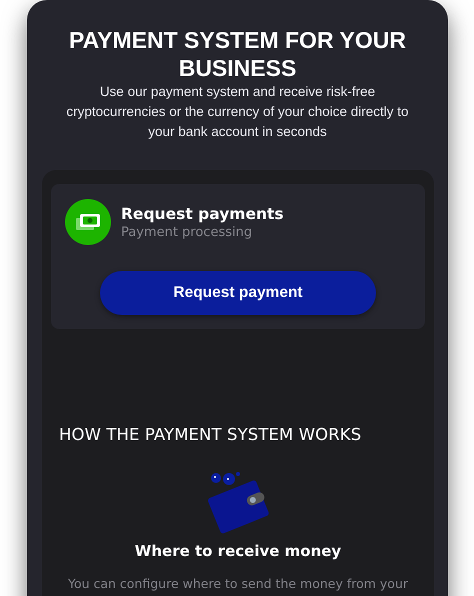 This screenshot has width=474, height=596. I want to click on request-payment-button: Request payment, so click(238, 293).